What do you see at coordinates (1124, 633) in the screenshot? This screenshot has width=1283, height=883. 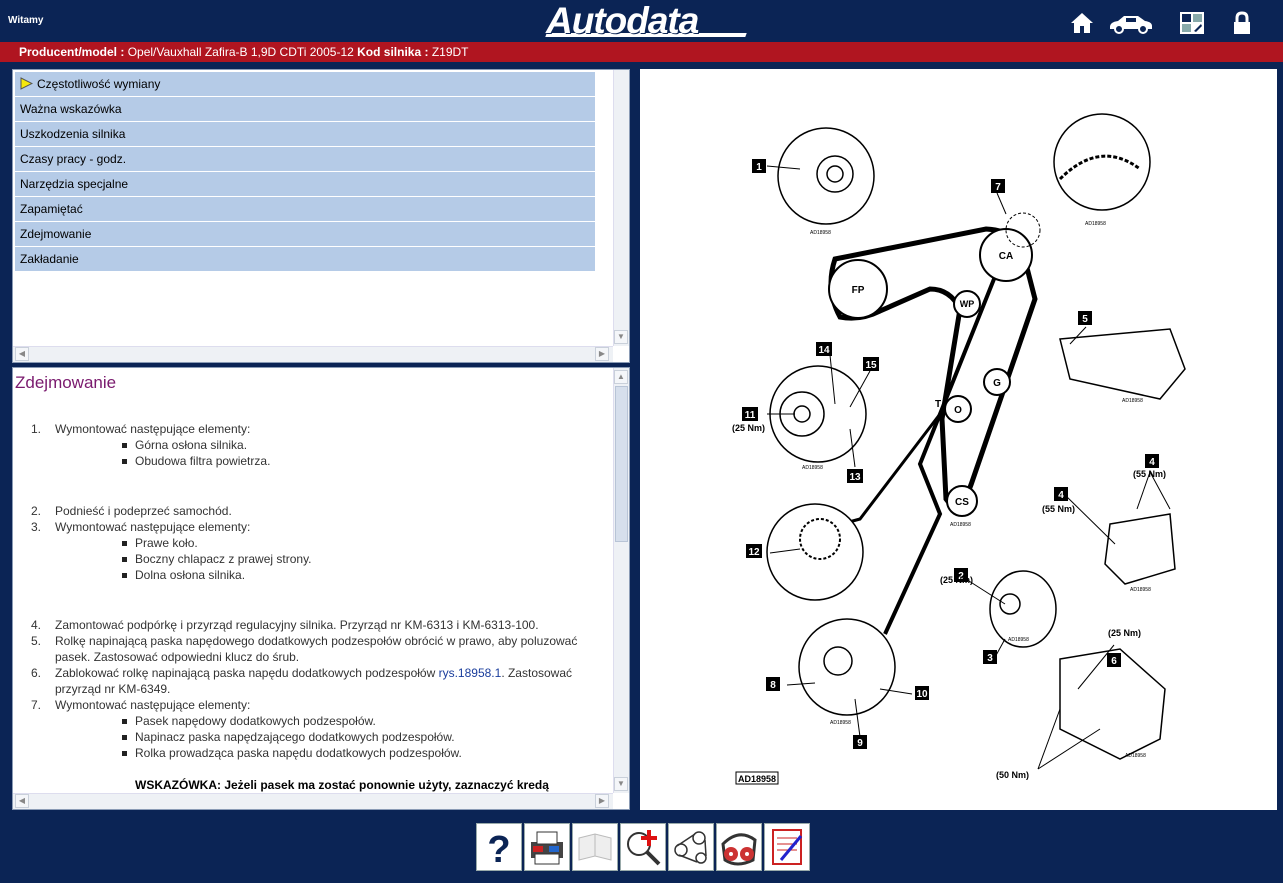 I see `torque-6a: (25 Nm)` at bounding box center [1124, 633].